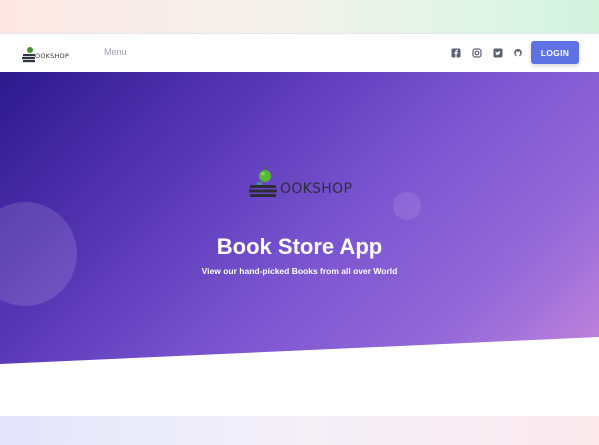  Describe the element at coordinates (28, 55) in the screenshot. I see `book-stack-icon` at that location.